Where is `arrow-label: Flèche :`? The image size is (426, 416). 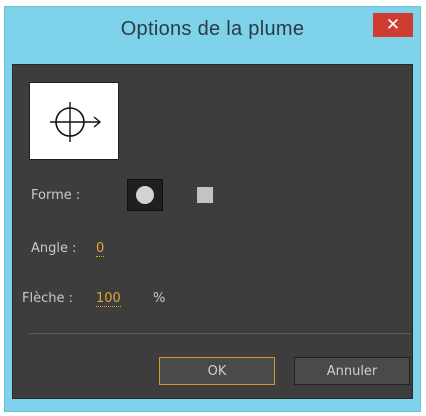
arrow-label: Flèche : is located at coordinates (47, 298).